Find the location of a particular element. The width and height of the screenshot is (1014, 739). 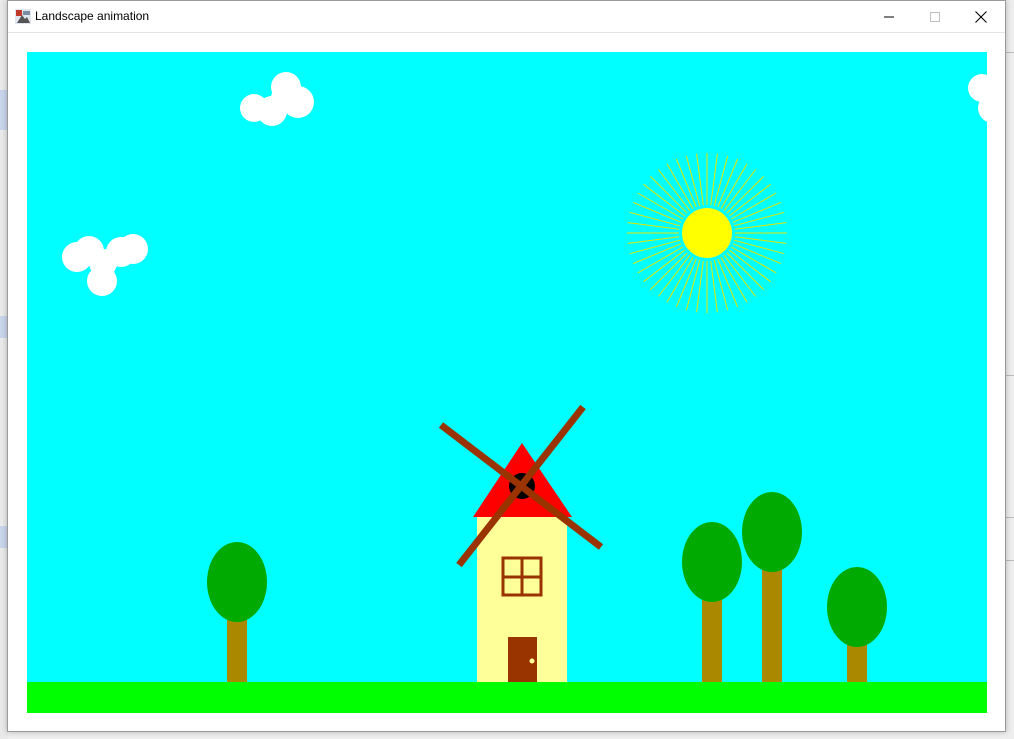

sun is located at coordinates (707, 233).